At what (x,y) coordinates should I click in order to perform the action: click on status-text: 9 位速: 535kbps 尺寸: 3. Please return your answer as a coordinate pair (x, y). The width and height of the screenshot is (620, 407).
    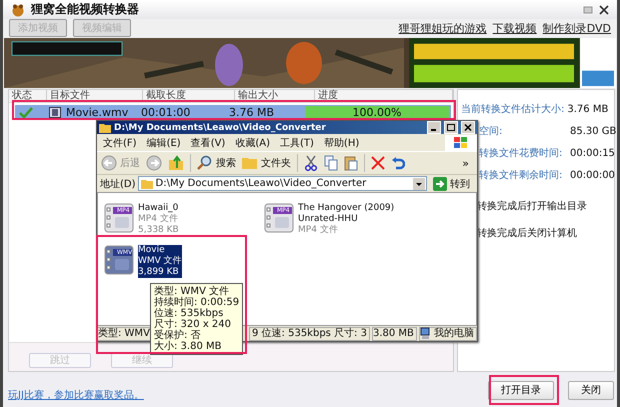
    Looking at the image, I should click on (309, 333).